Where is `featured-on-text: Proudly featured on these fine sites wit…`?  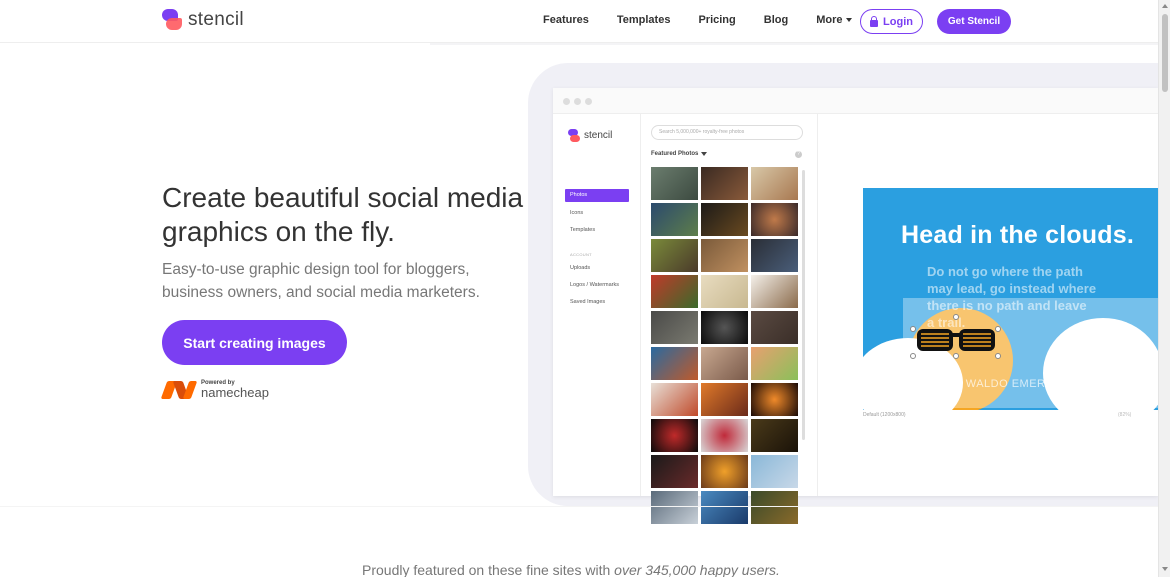 featured-on-text: Proudly featured on these fine sites wit… is located at coordinates (571, 569).